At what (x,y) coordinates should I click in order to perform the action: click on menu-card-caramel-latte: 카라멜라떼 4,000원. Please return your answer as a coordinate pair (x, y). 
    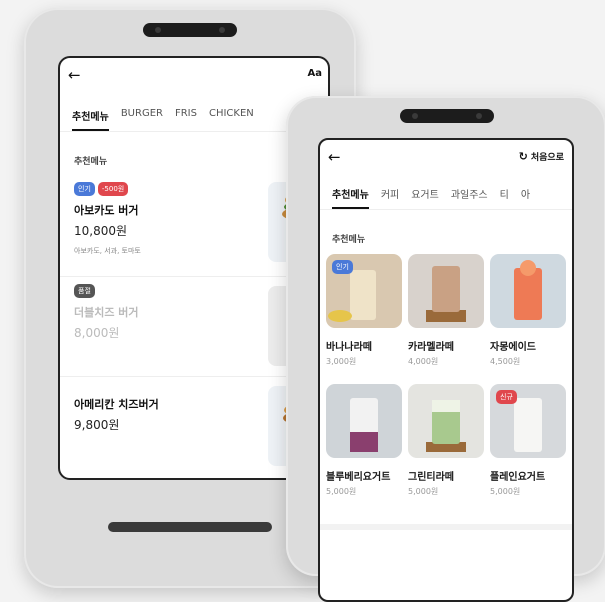
    Looking at the image, I should click on (447, 310).